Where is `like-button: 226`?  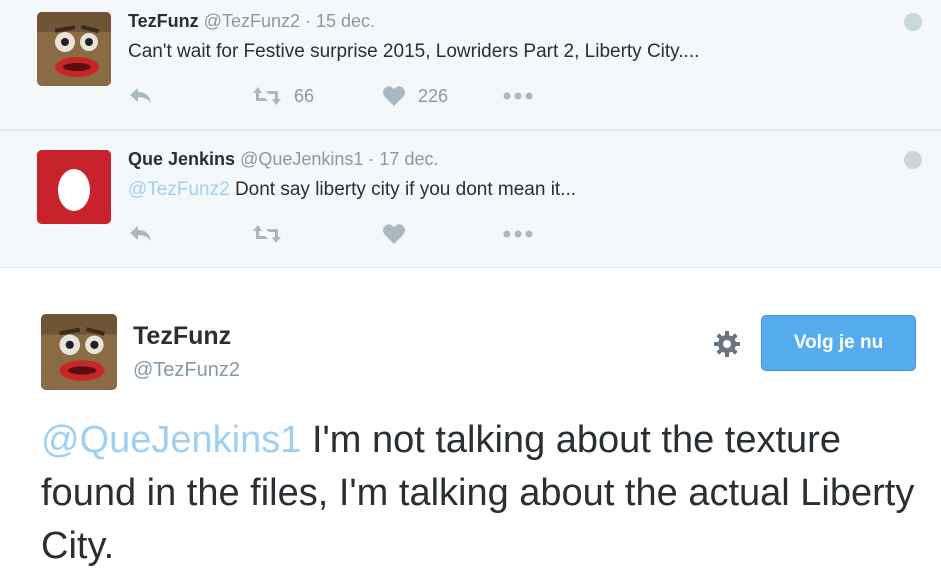
like-button: 226 is located at coordinates (415, 96).